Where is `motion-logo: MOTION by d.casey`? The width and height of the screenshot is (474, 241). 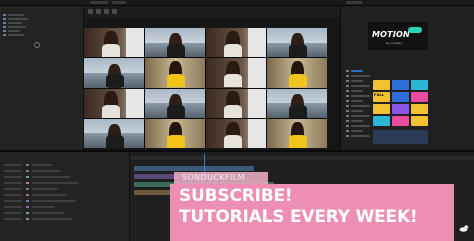
motion-logo: MOTION by d.casey is located at coordinates (398, 36).